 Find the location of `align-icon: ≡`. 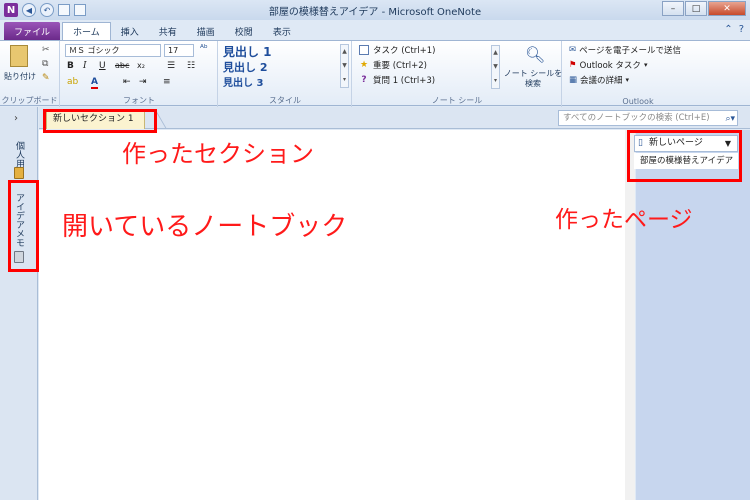

align-icon: ≡ is located at coordinates (167, 82).